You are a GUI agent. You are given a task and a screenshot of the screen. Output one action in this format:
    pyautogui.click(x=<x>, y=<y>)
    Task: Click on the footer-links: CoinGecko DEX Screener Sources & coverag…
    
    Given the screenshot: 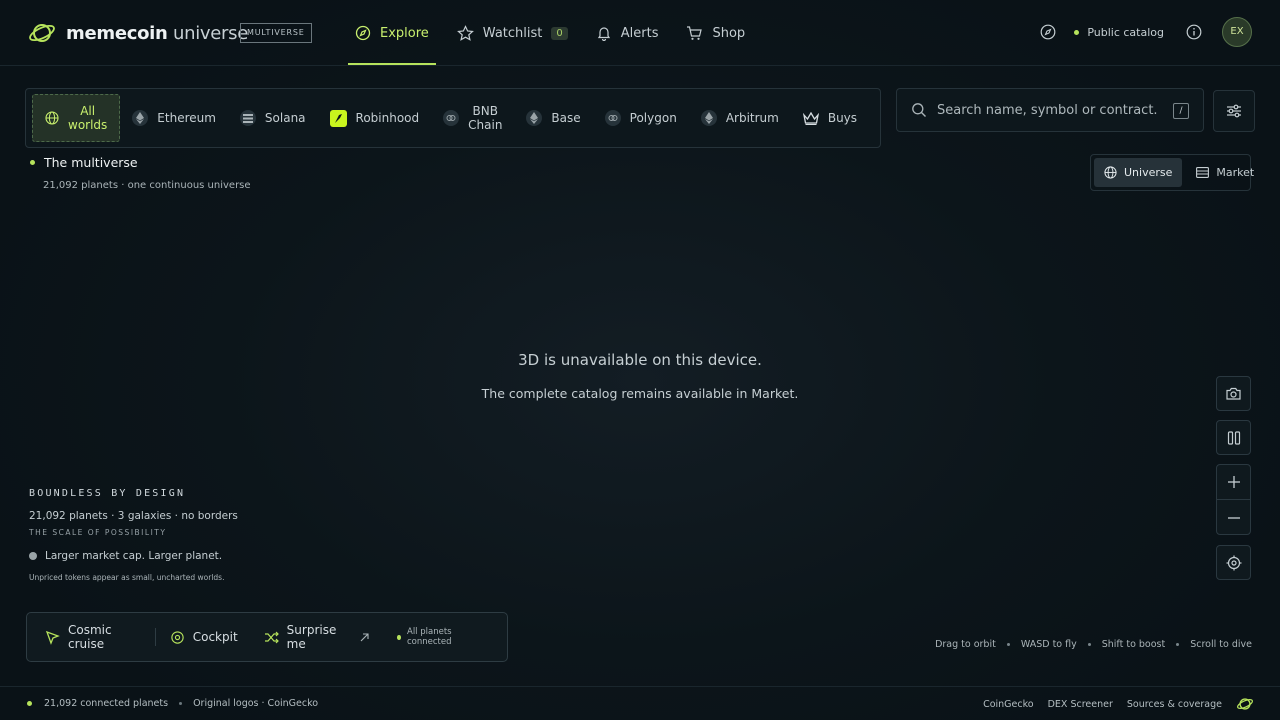 What is the action you would take?
    pyautogui.click(x=1118, y=704)
    